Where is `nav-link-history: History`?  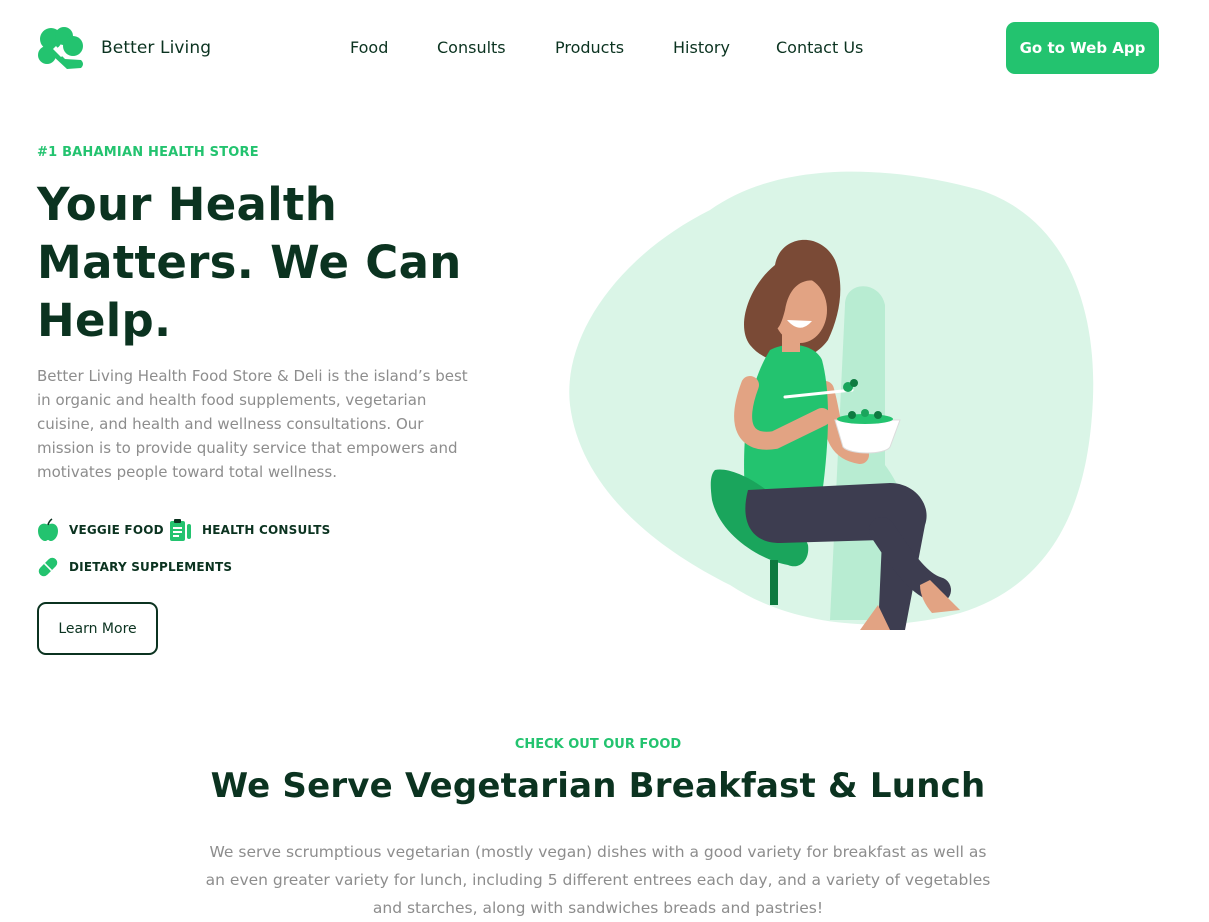
nav-link-history: History is located at coordinates (701, 47).